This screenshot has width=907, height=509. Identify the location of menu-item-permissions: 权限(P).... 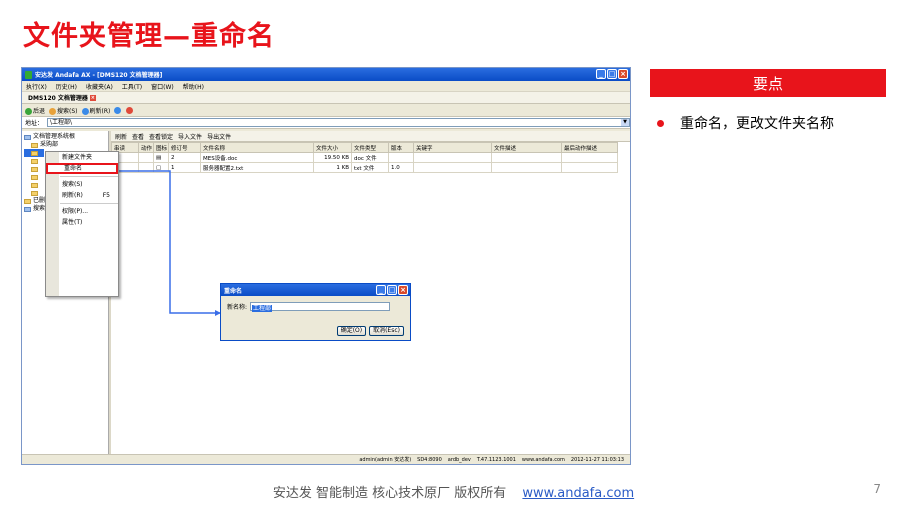
(82, 211).